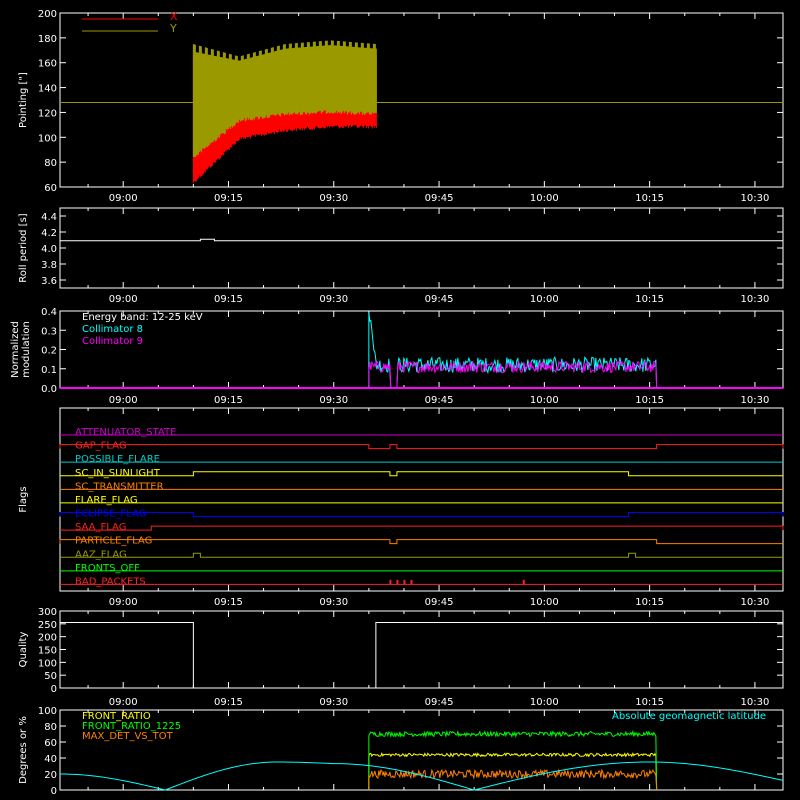 The height and width of the screenshot is (800, 800). Describe the element at coordinates (173, 28) in the screenshot. I see `legend-label: Y` at that location.